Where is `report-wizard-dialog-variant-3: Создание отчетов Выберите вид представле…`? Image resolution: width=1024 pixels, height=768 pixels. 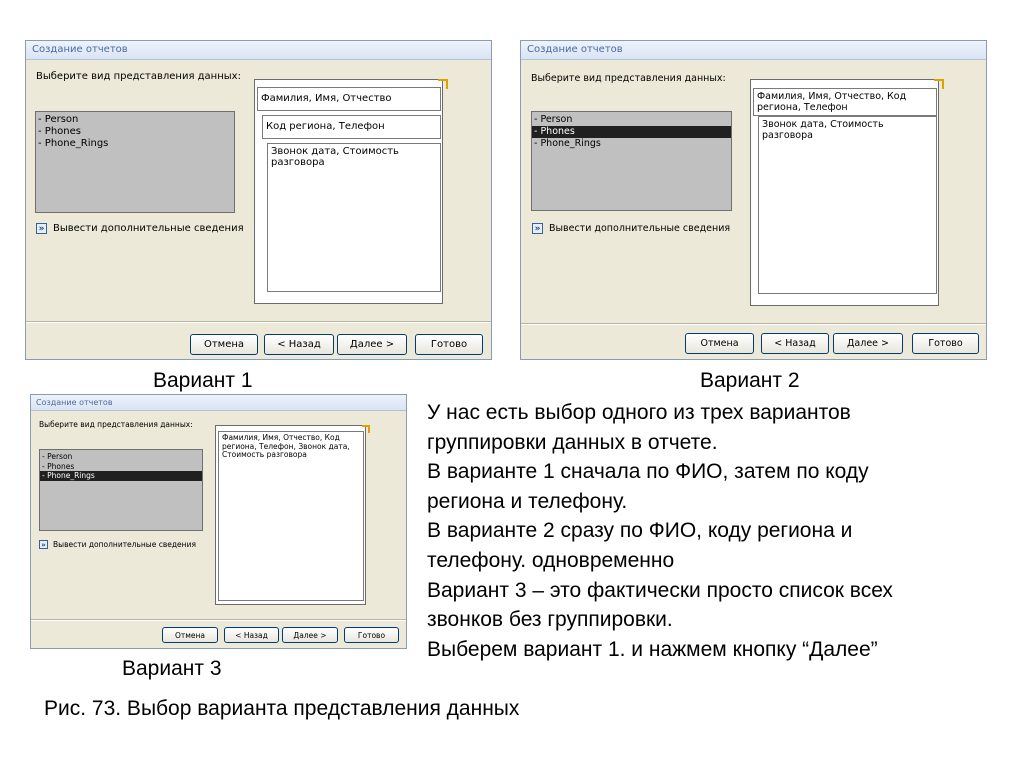
report-wizard-dialog-variant-3: Создание отчетов Выберите вид представле… is located at coordinates (218, 521).